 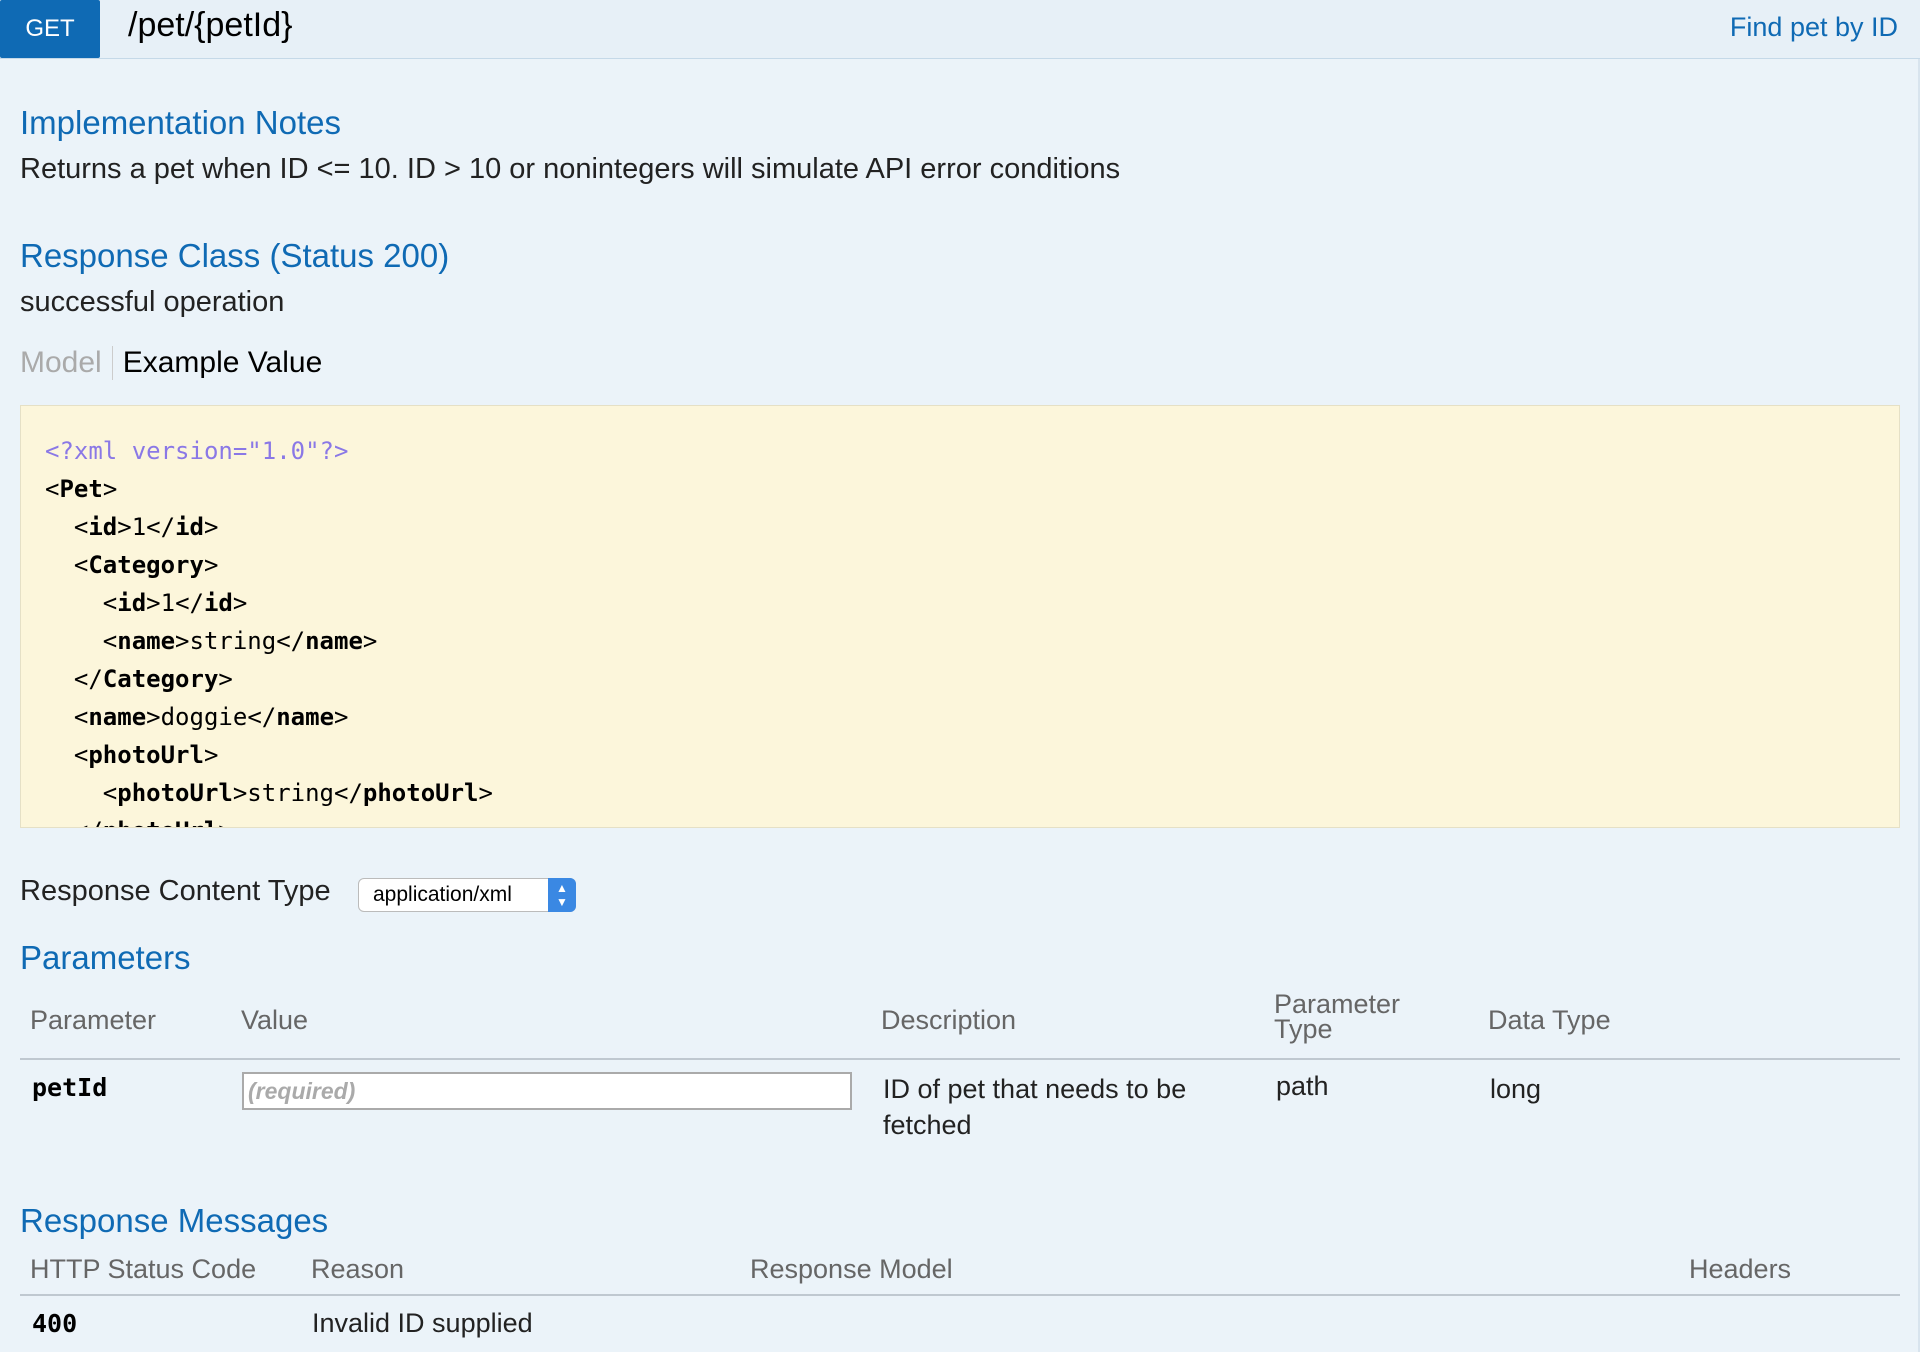 What do you see at coordinates (275, 1020) in the screenshot?
I see `param-col-value: Value` at bounding box center [275, 1020].